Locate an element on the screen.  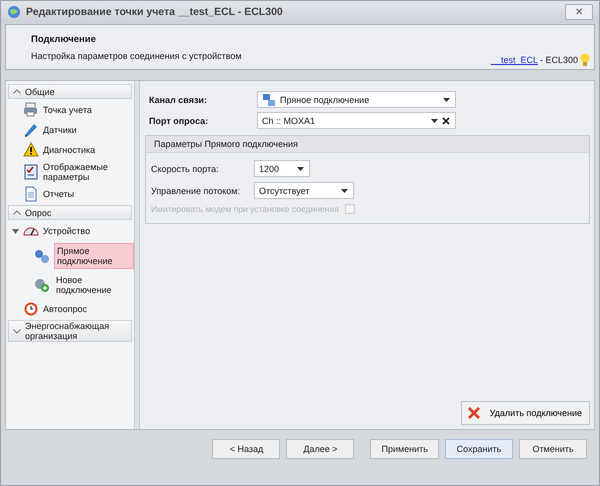
delete-icon is located at coordinates (474, 413).